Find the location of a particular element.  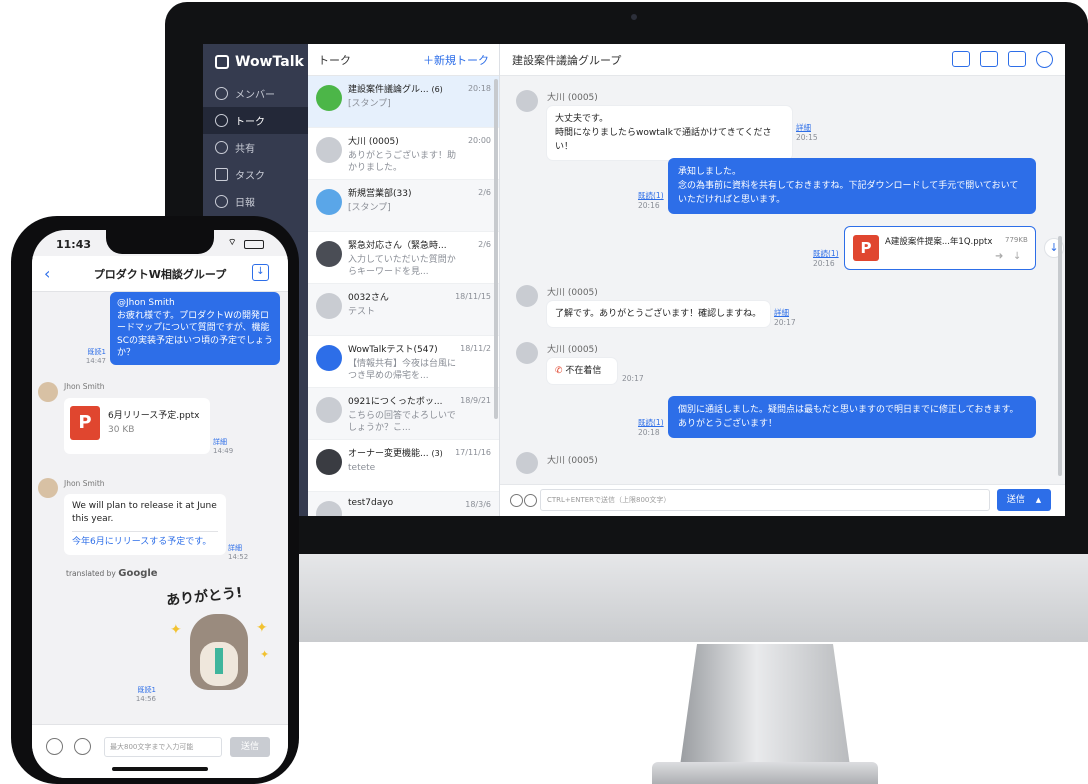

chat-scrollbar is located at coordinates (1060, 356).